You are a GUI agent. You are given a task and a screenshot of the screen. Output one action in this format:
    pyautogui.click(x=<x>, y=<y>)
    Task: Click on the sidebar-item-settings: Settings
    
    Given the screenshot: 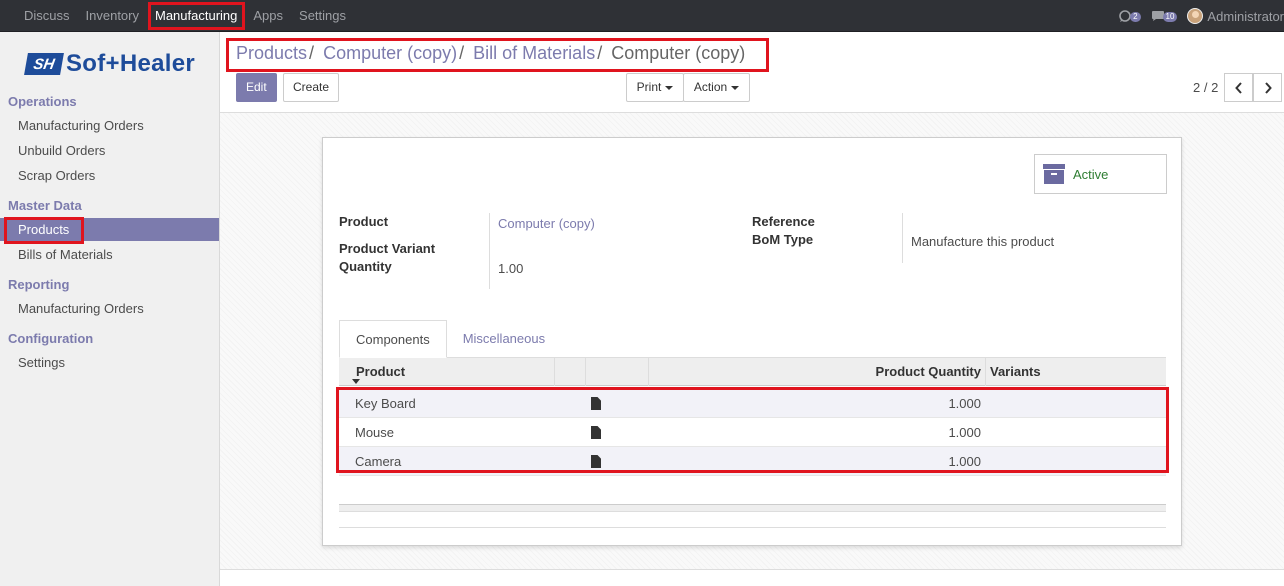 What is the action you would take?
    pyautogui.click(x=109, y=362)
    